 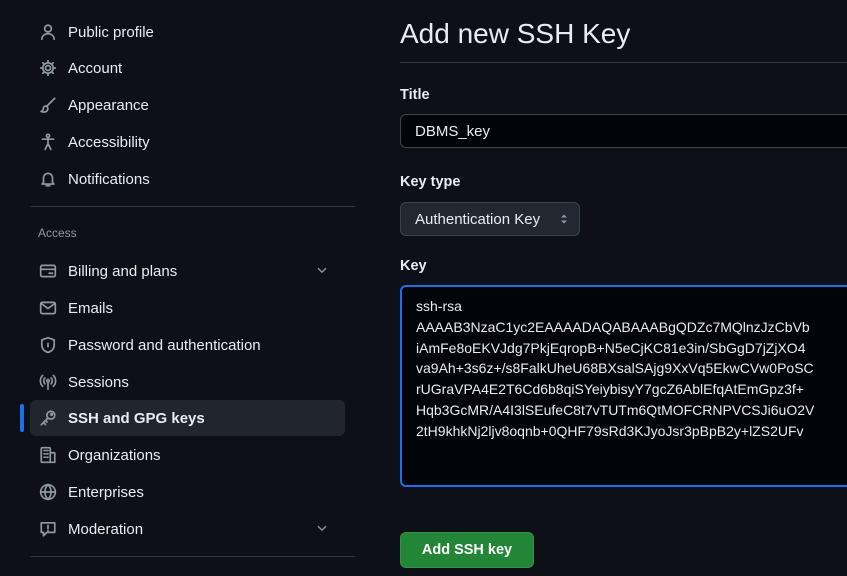 I want to click on sidebar-item-sessions: Sessions, so click(x=187, y=382).